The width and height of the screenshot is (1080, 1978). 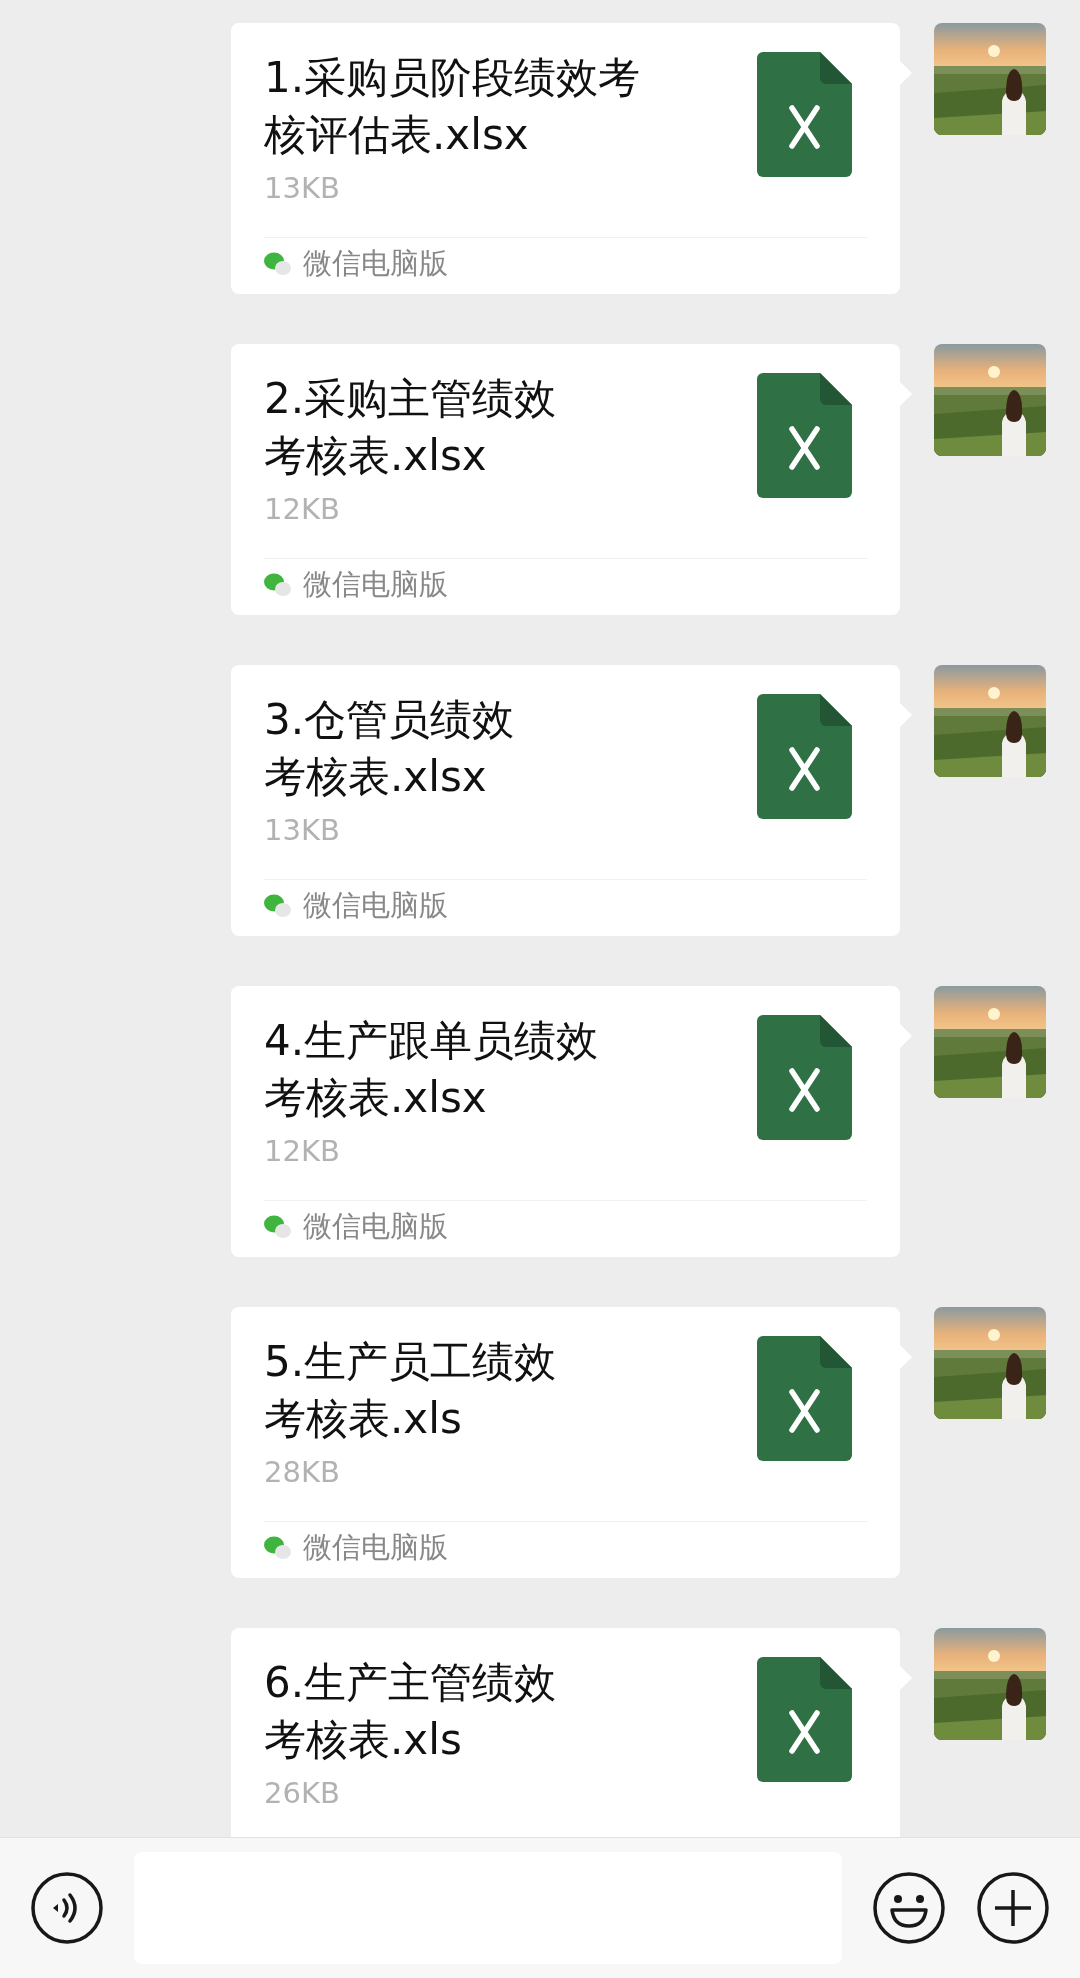 I want to click on file-name-line: 6.生产主管绩效, so click(x=410, y=1683).